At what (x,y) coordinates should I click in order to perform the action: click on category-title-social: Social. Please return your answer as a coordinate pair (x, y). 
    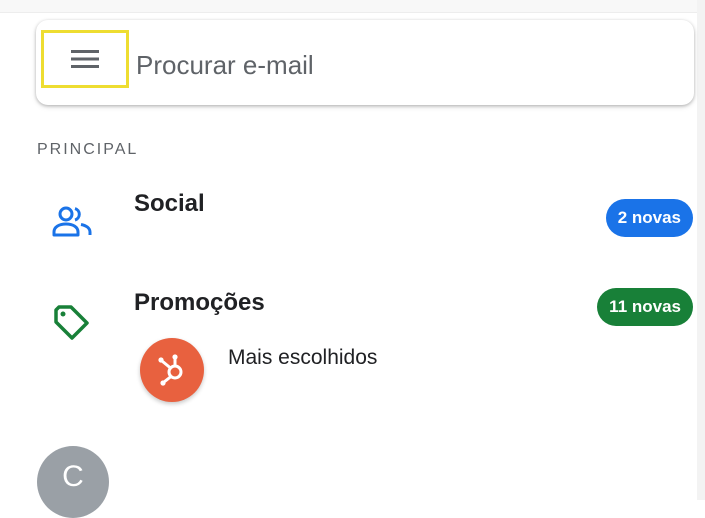
    Looking at the image, I should click on (169, 203).